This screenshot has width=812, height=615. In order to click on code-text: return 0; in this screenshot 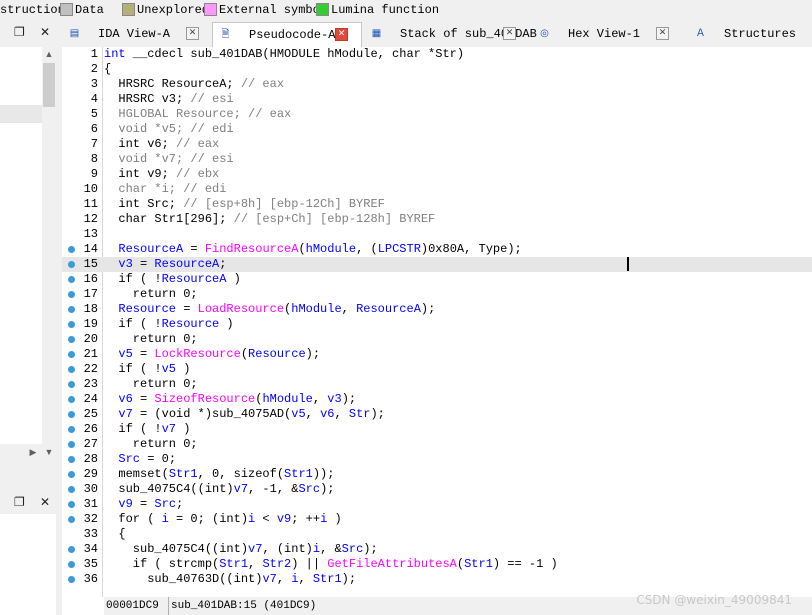, I will do `click(151, 294)`.